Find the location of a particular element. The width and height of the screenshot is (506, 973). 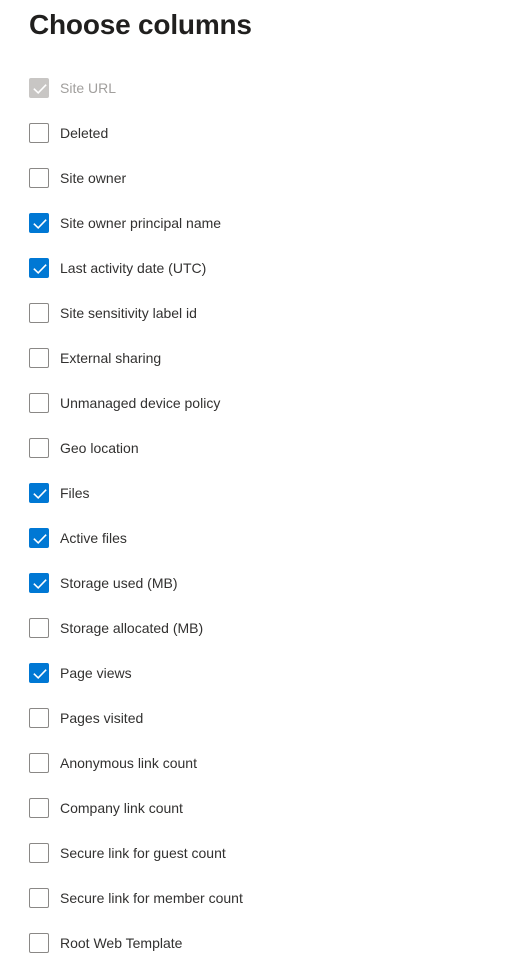

column-option-label: Secure link for guest count is located at coordinates (143, 852).